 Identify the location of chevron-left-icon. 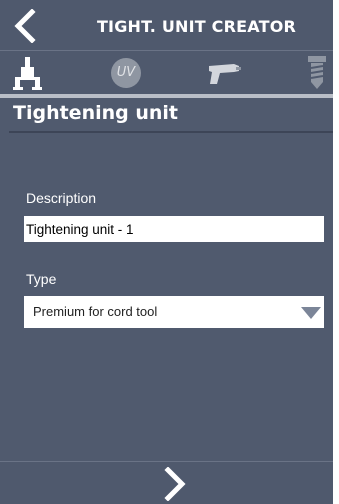
(25, 26).